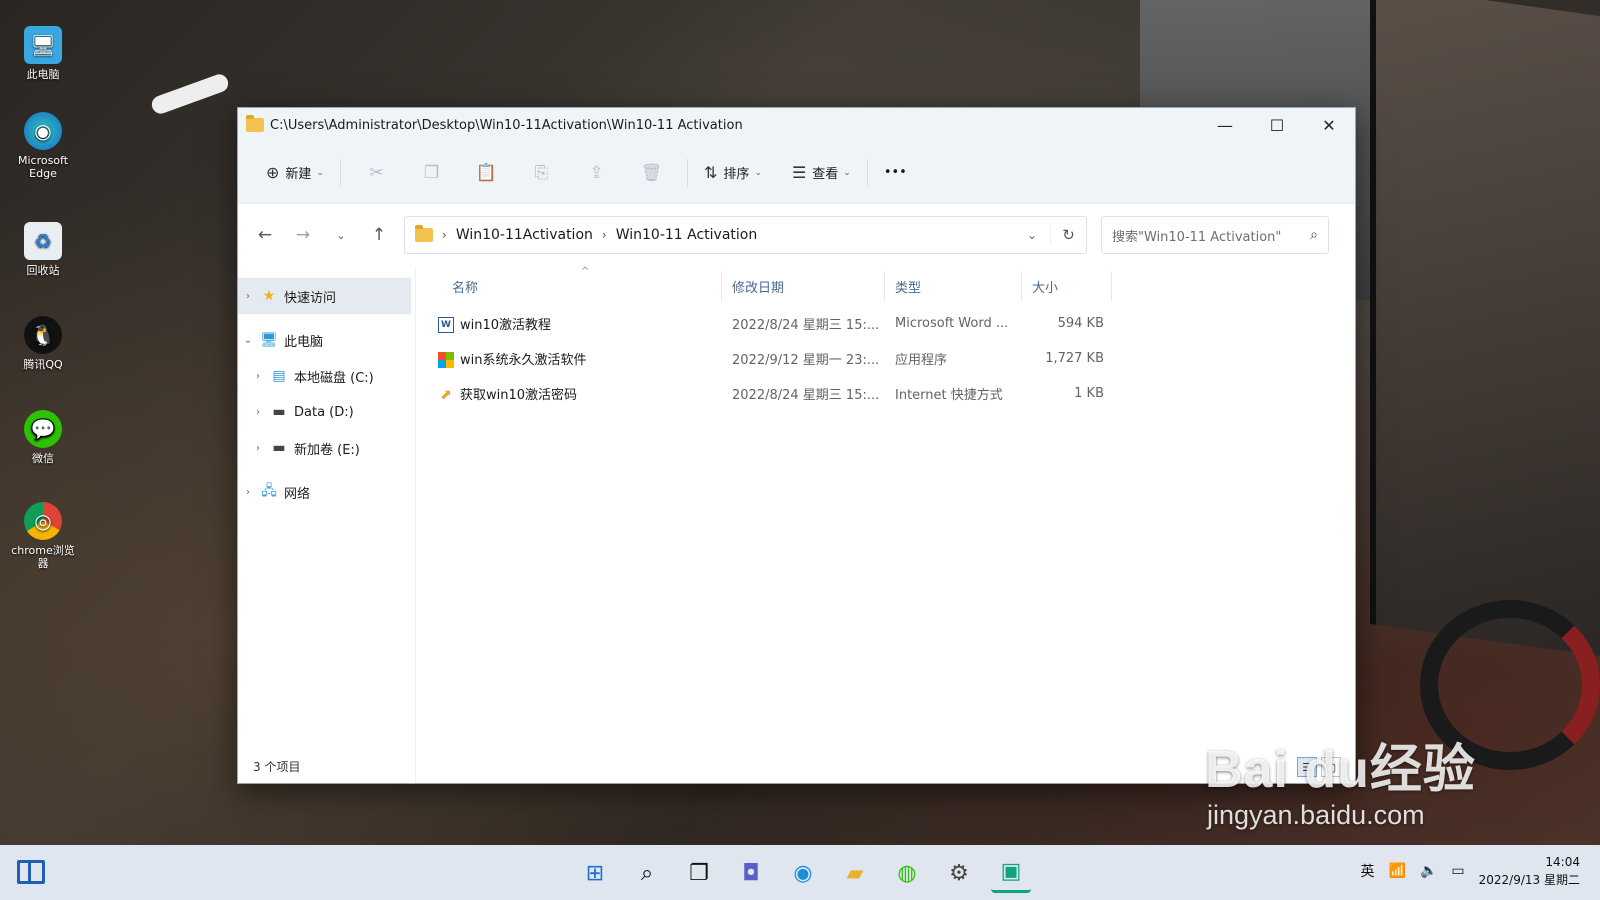  I want to click on folder-icon, so click(424, 233).